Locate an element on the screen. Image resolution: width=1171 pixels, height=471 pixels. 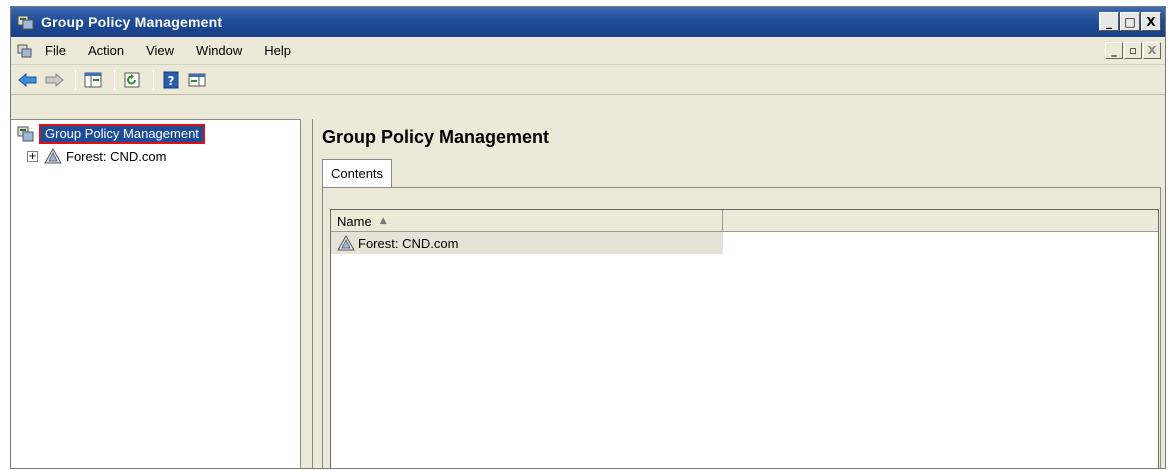
action-pane-button is located at coordinates (197, 80).